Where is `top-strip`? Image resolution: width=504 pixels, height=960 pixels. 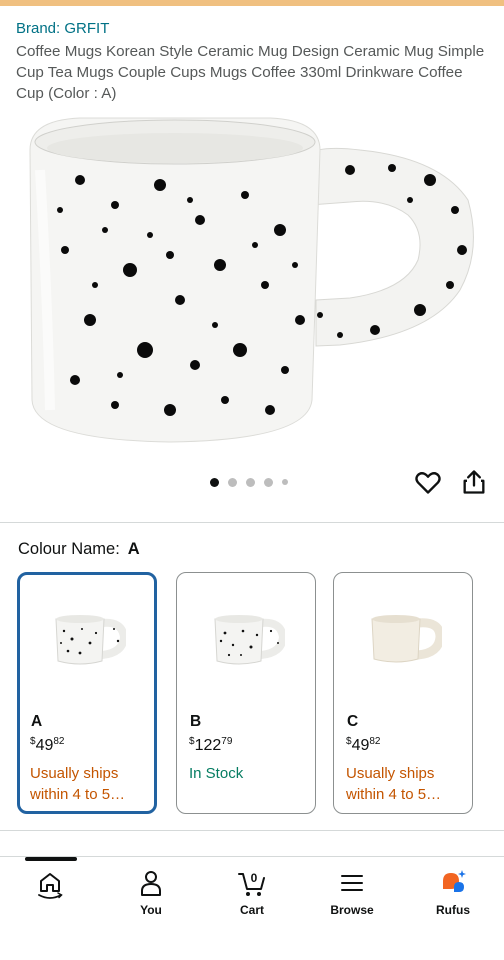
top-strip is located at coordinates (252, 3).